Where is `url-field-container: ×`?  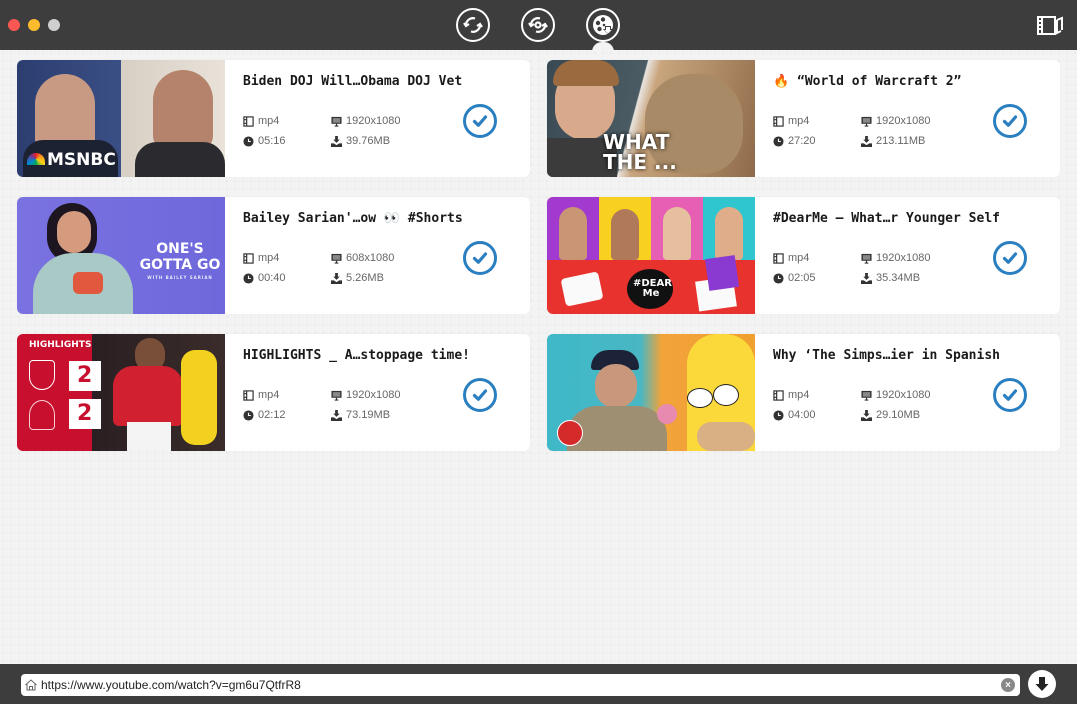 url-field-container: × is located at coordinates (520, 685).